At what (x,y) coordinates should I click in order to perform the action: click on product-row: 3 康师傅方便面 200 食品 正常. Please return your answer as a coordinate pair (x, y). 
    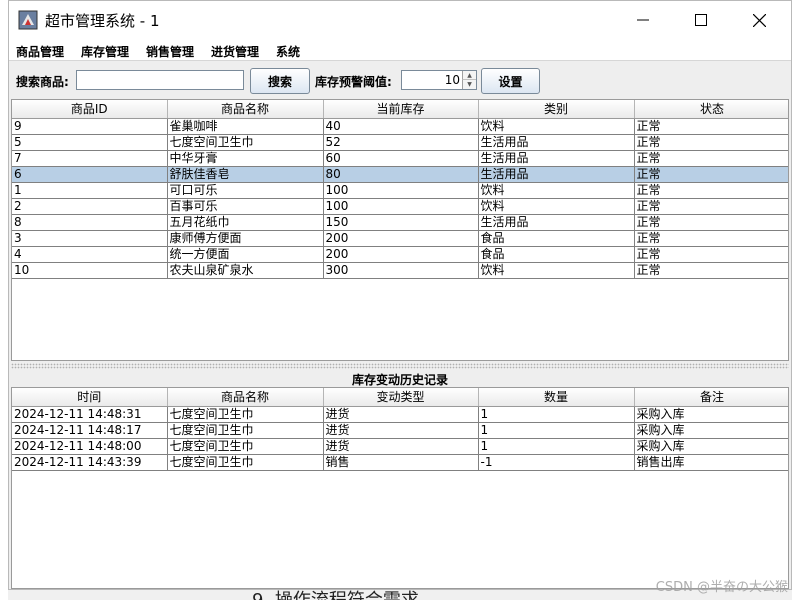
    Looking at the image, I should click on (400, 238).